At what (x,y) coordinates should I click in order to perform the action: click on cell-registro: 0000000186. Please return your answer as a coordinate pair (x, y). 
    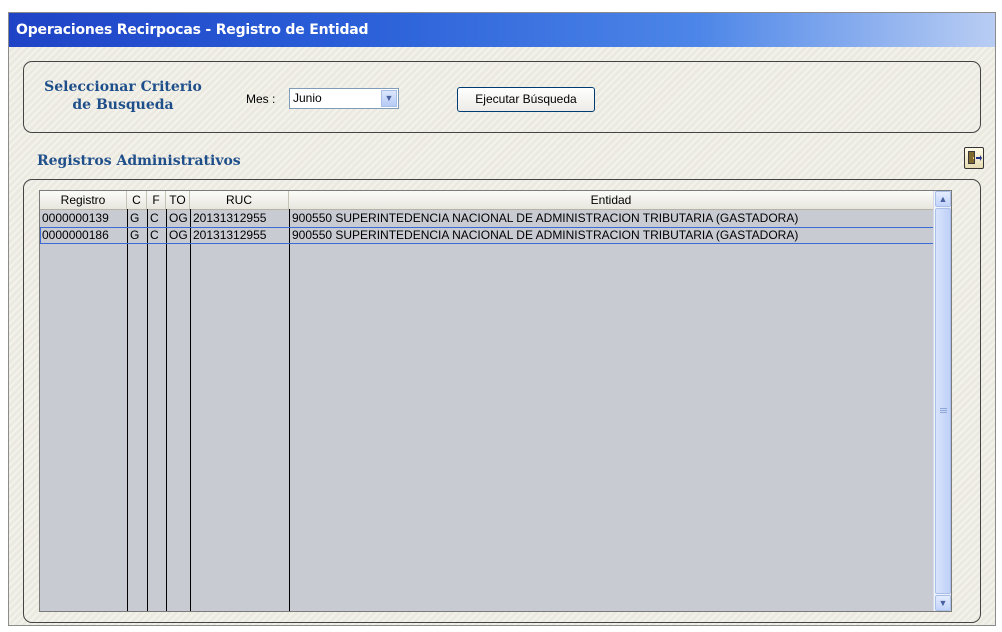
    Looking at the image, I should click on (75, 235).